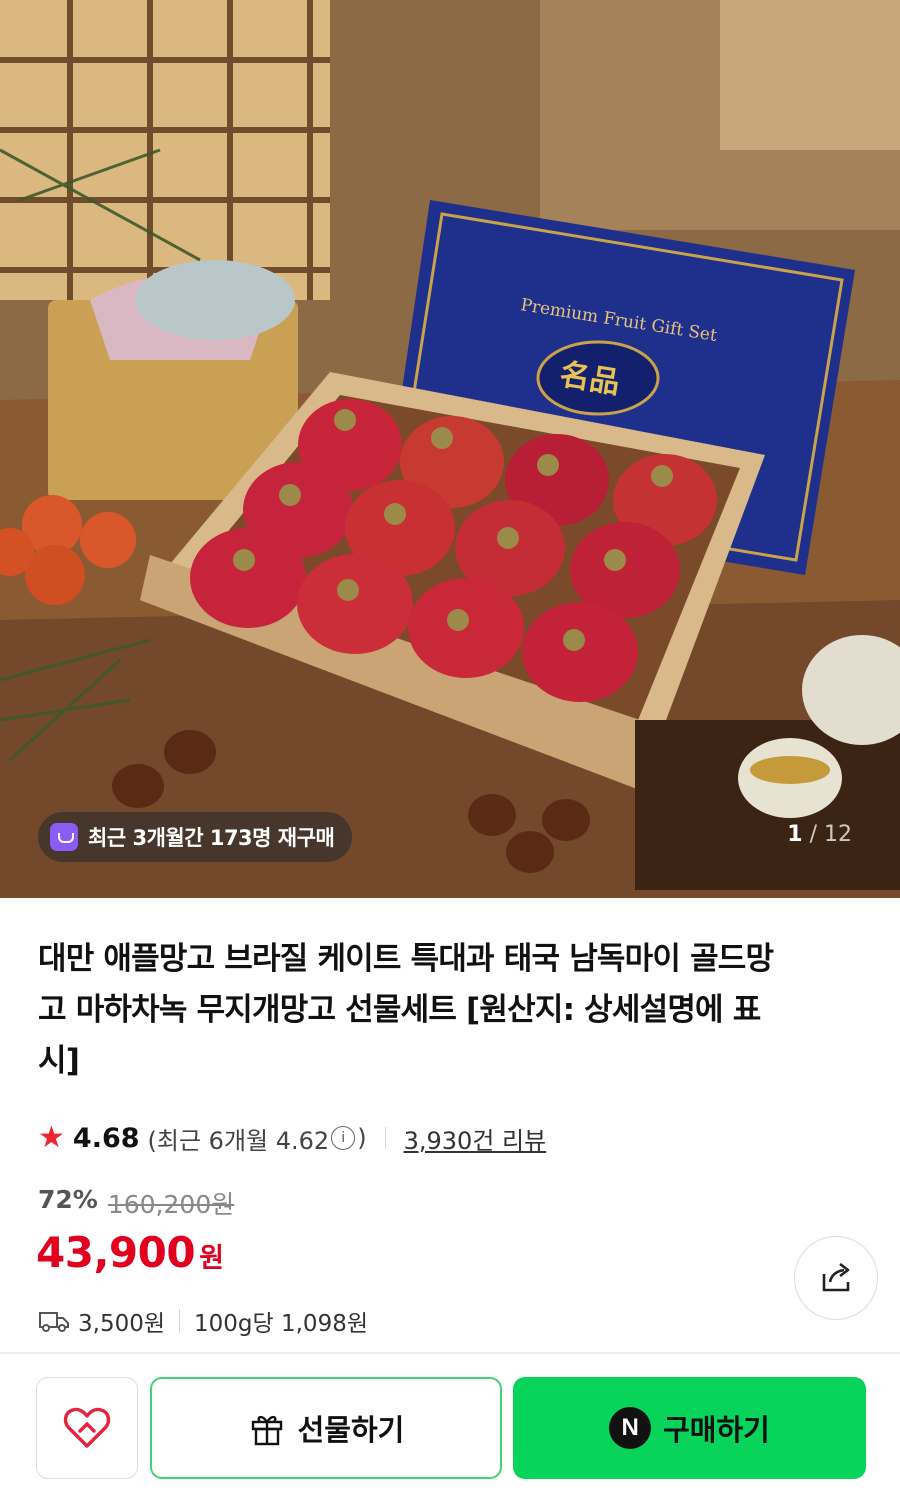 This screenshot has height=1503, width=900. Describe the element at coordinates (171, 1204) in the screenshot. I see `original-price: 160,200원` at that location.